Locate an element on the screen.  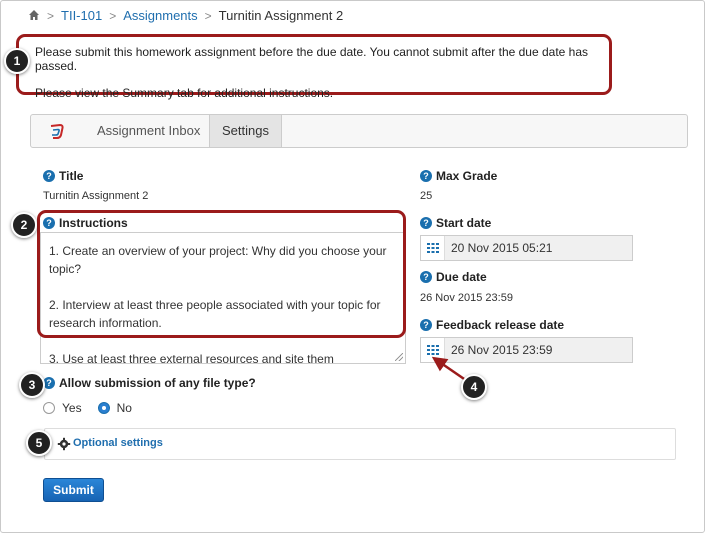
home-icon is located at coordinates (34, 15).